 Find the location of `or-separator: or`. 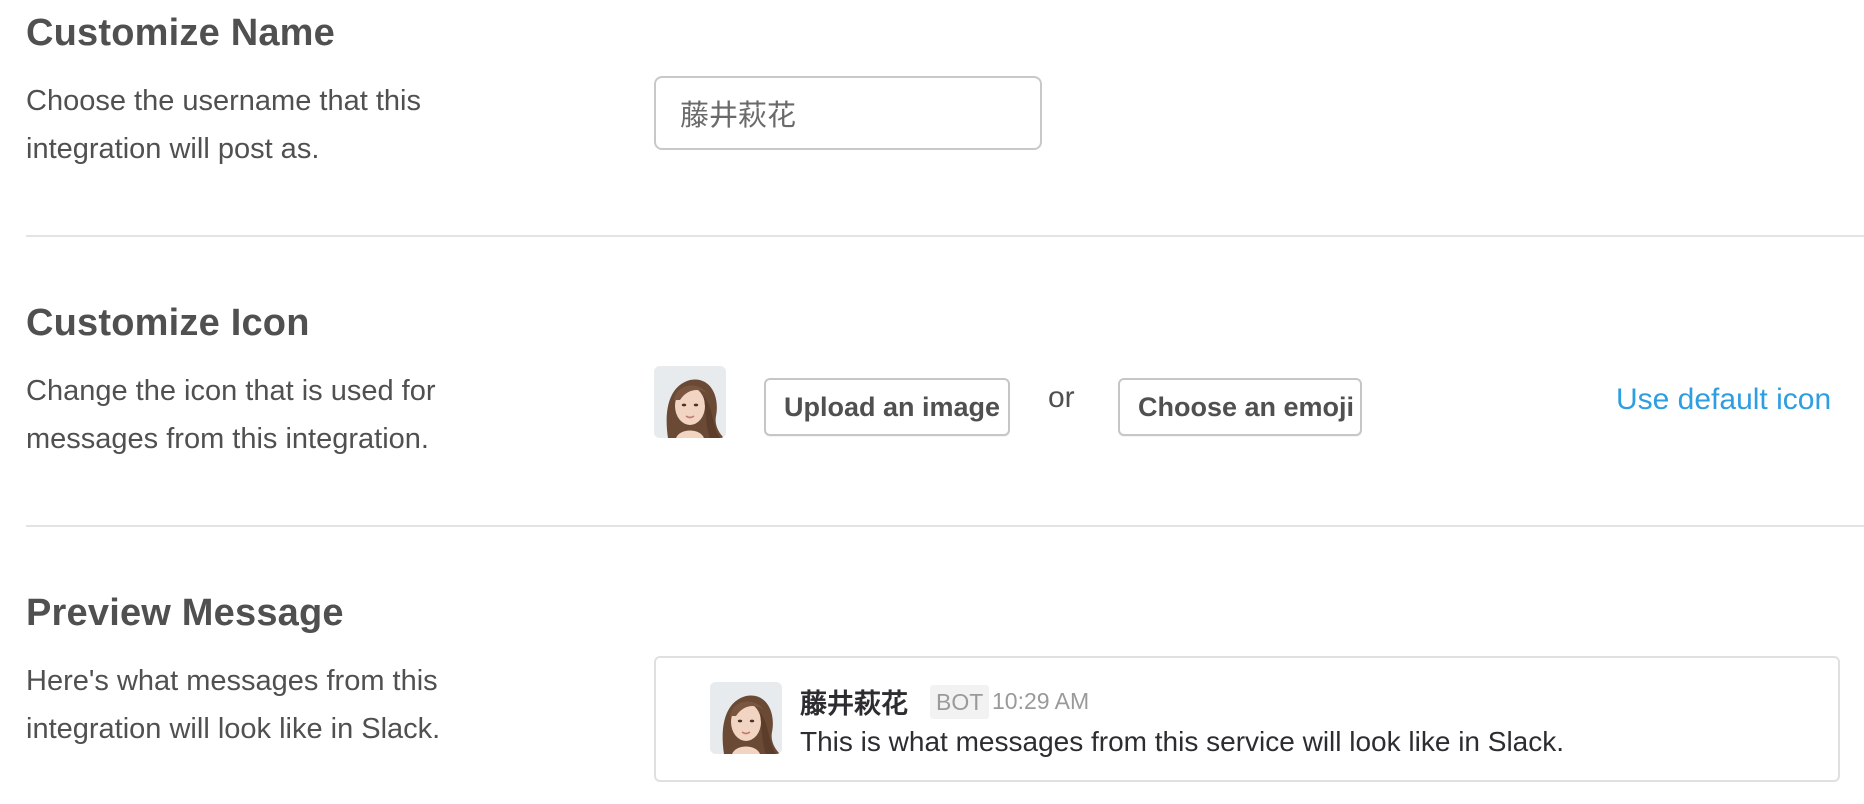

or-separator: or is located at coordinates (1061, 397).